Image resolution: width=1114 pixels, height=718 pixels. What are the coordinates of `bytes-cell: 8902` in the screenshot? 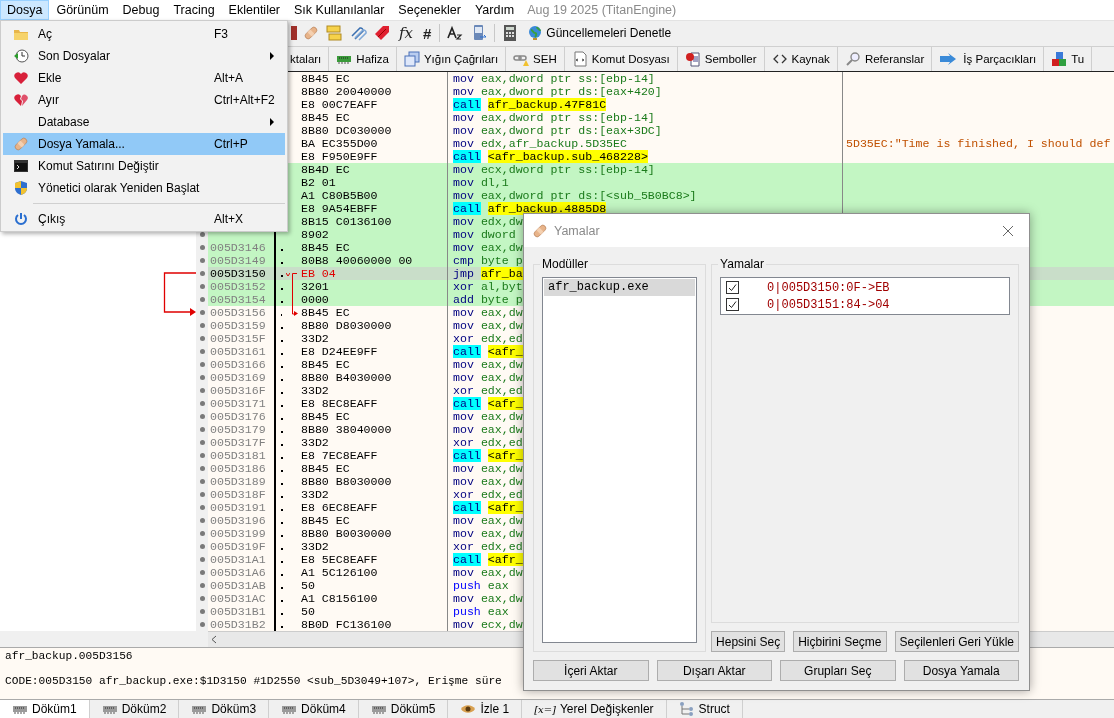 It's located at (315, 234).